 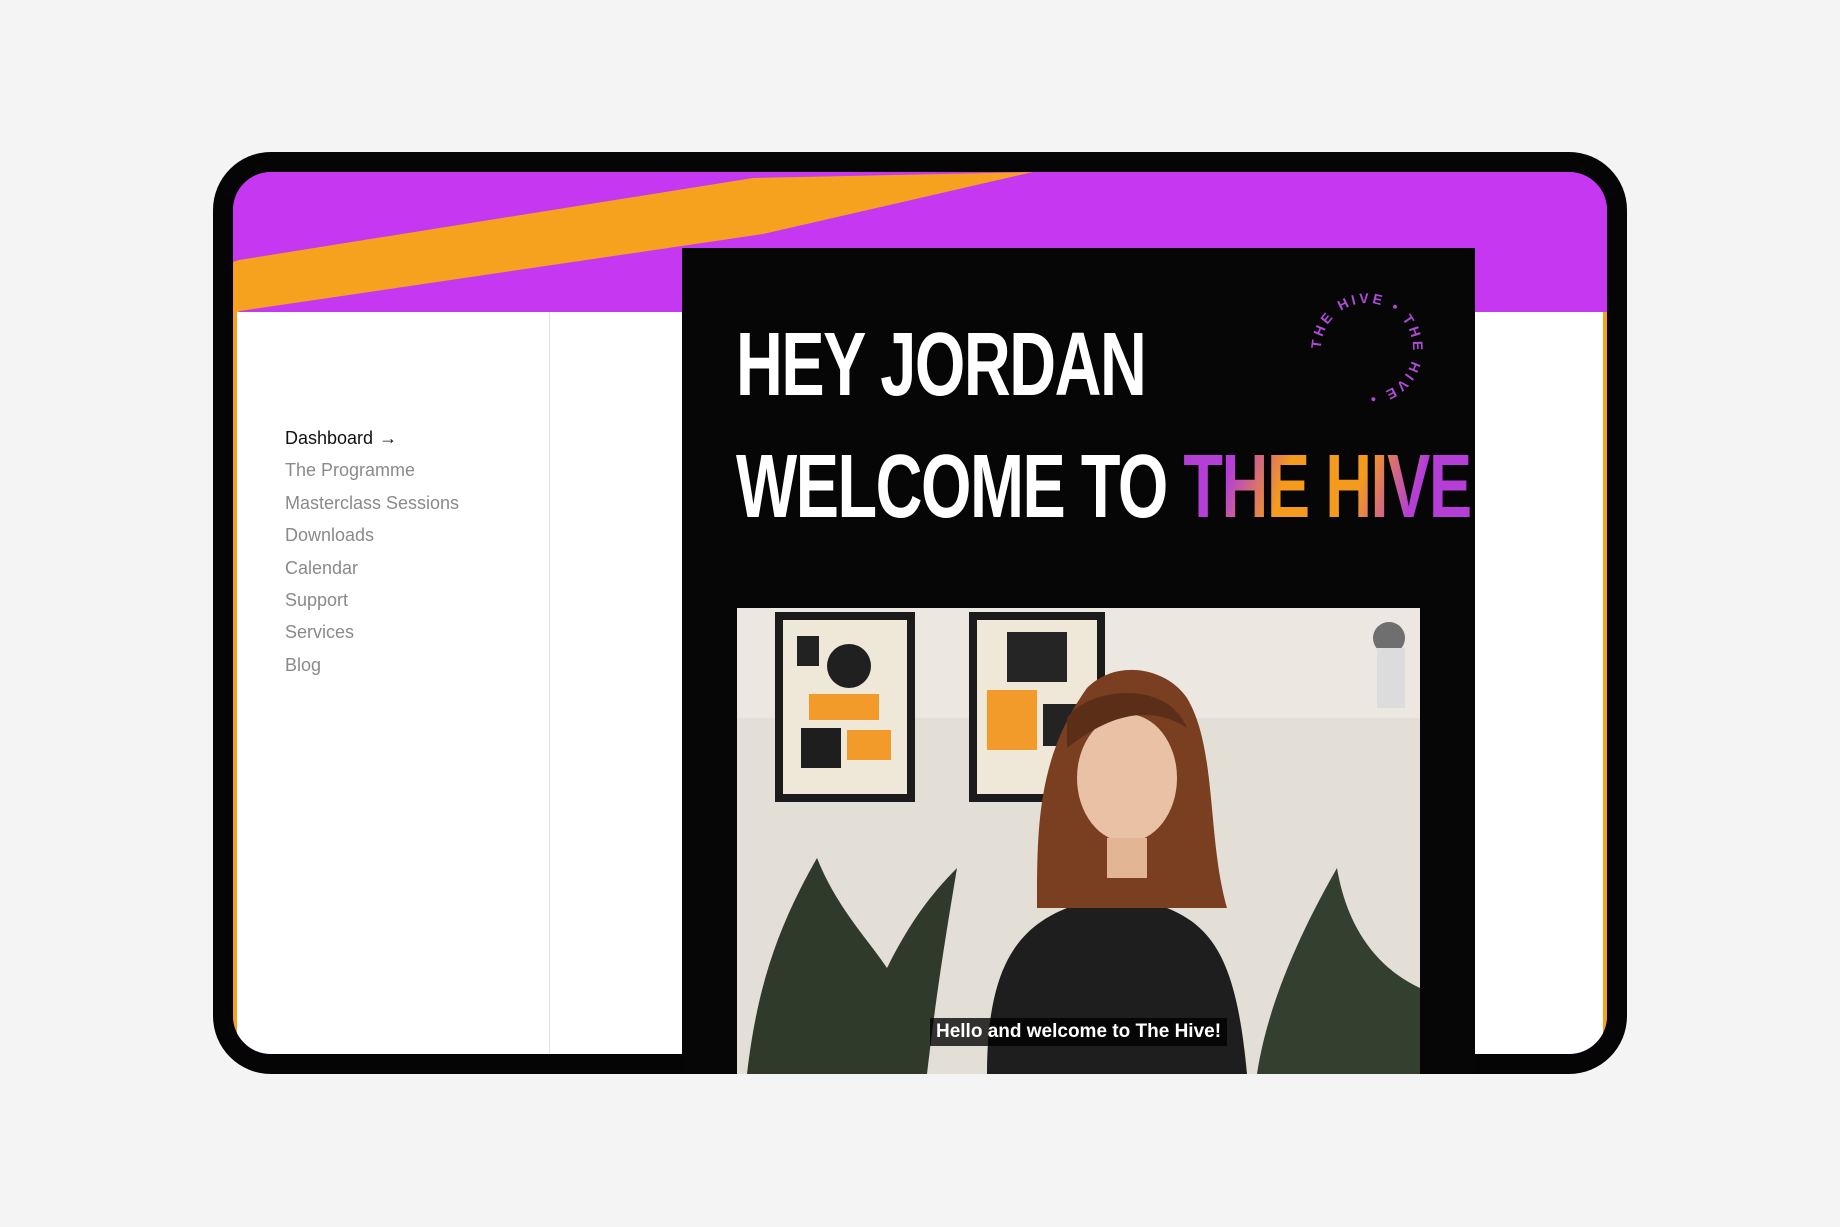 What do you see at coordinates (1327, 487) in the screenshot?
I see `hero-brand-name: THE HIVE` at bounding box center [1327, 487].